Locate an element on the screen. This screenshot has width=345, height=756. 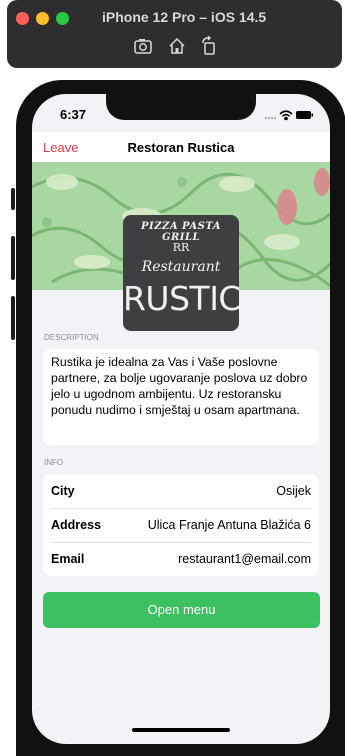
battery-icon is located at coordinates (304, 115).